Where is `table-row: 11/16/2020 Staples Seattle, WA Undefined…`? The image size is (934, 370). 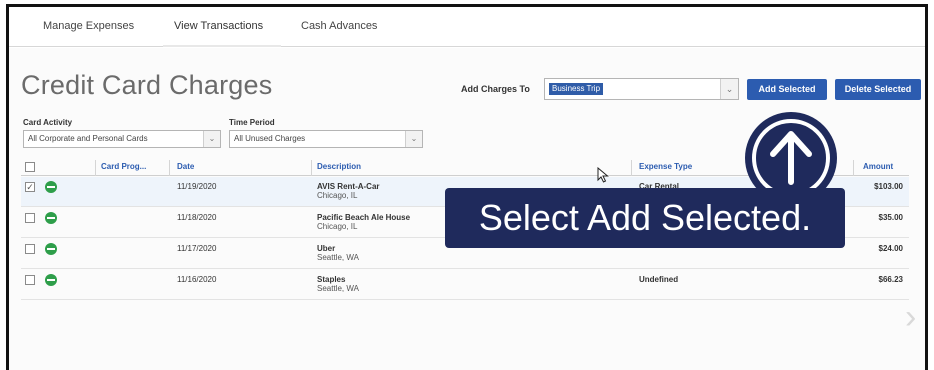 table-row: 11/16/2020 Staples Seattle, WA Undefined… is located at coordinates (465, 285).